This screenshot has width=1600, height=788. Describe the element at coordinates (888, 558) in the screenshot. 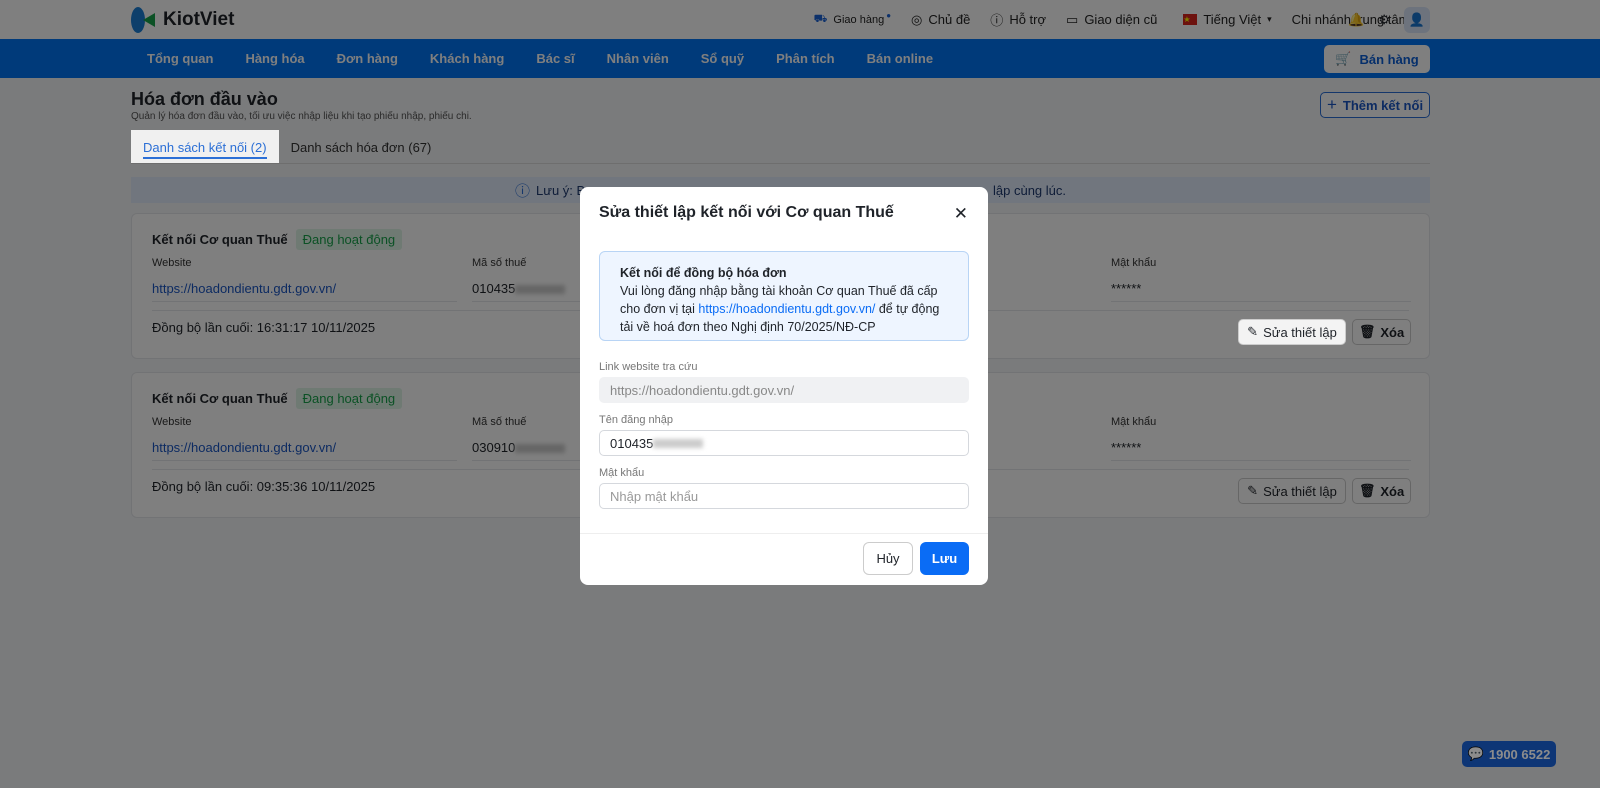

I see `cancel-button: Hủy` at that location.